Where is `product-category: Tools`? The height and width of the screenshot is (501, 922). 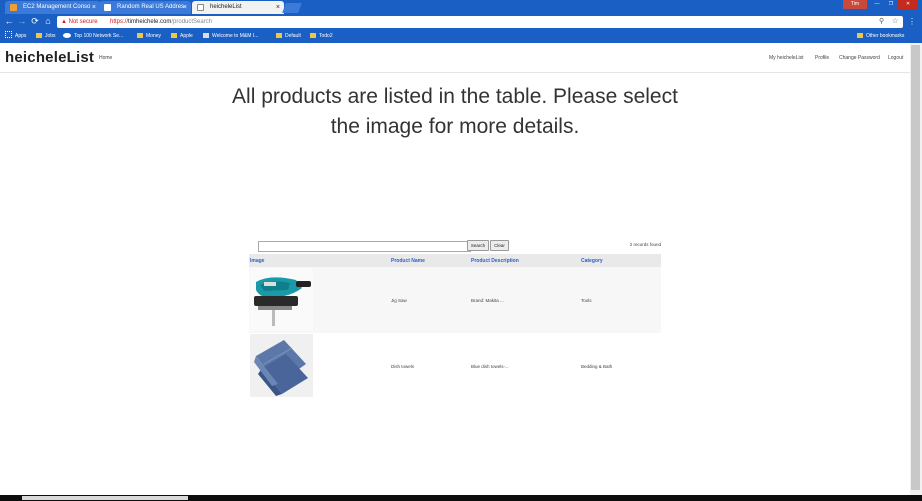
product-category: Tools is located at coordinates (586, 300).